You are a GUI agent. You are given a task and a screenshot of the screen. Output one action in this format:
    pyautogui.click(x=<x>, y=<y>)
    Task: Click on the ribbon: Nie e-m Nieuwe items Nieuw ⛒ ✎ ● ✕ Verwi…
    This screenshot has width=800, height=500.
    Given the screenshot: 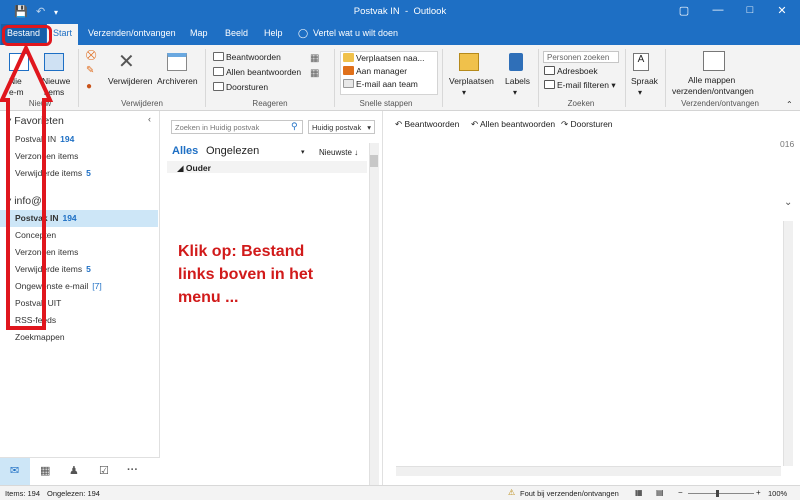 What is the action you would take?
    pyautogui.click(x=400, y=78)
    